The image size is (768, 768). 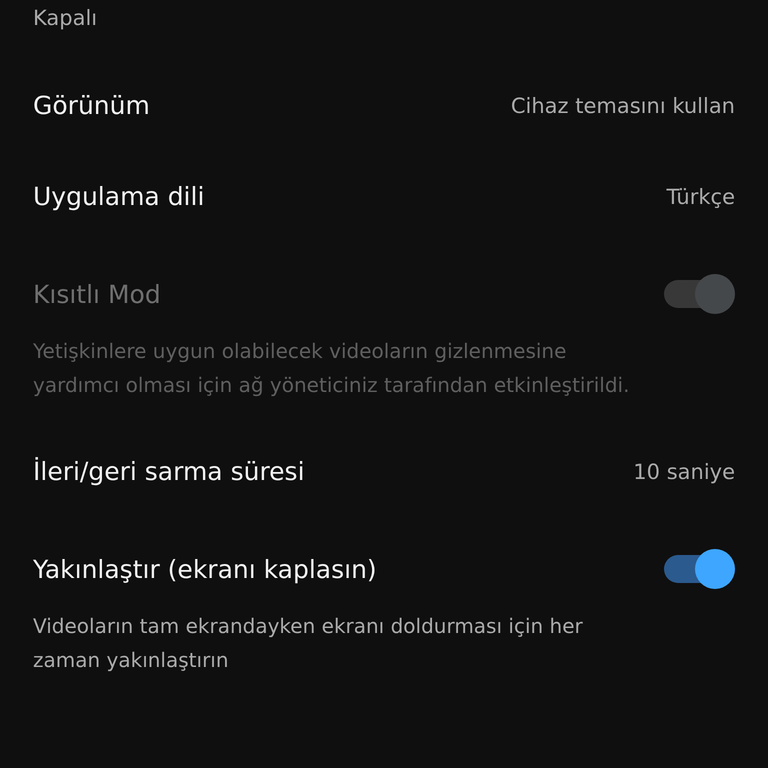 What do you see at coordinates (97, 294) in the screenshot?
I see `setting-title: Kısıtlı Mod` at bounding box center [97, 294].